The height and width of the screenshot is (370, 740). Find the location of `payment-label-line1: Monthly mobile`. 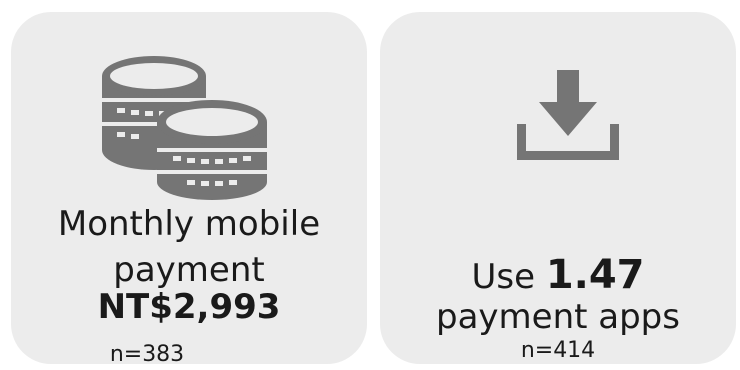

payment-label-line1: Monthly mobile is located at coordinates (189, 224).